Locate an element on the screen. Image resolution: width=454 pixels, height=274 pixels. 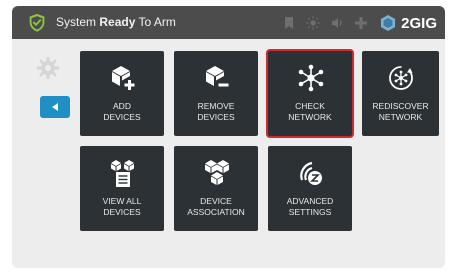
brand-mark-icon is located at coordinates (388, 23).